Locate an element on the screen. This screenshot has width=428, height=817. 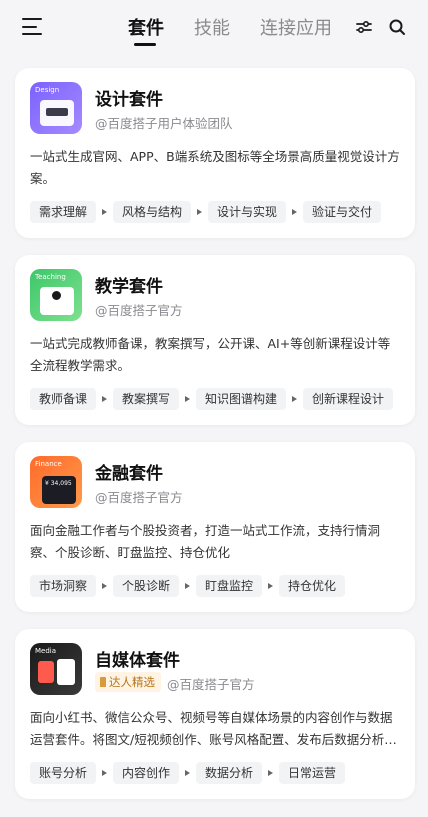
workflow-step: 设计与实现 is located at coordinates (247, 212).